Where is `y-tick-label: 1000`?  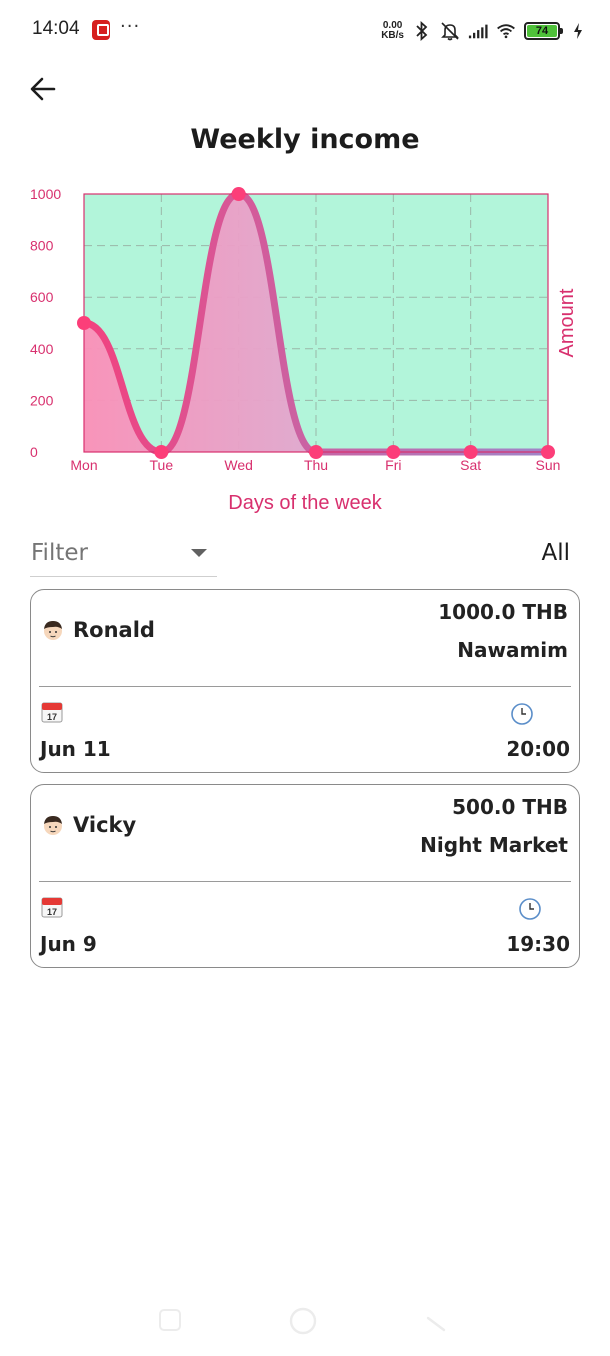 y-tick-label: 1000 is located at coordinates (45, 194).